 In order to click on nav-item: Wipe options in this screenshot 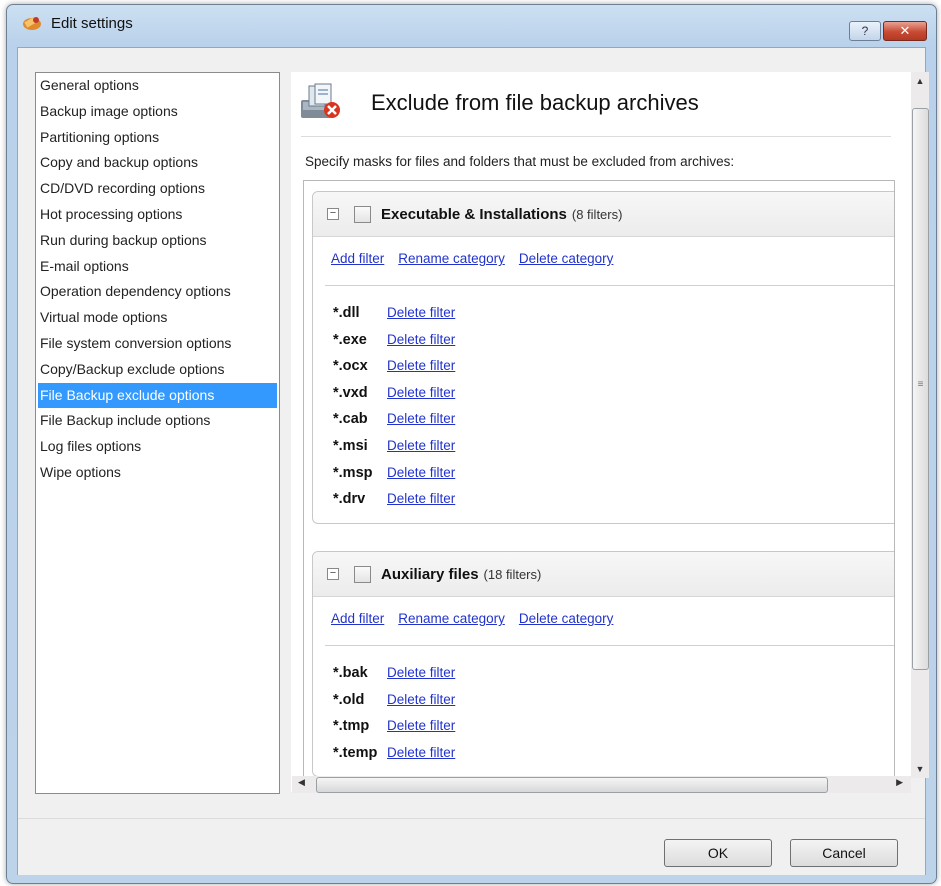, I will do `click(157, 473)`.